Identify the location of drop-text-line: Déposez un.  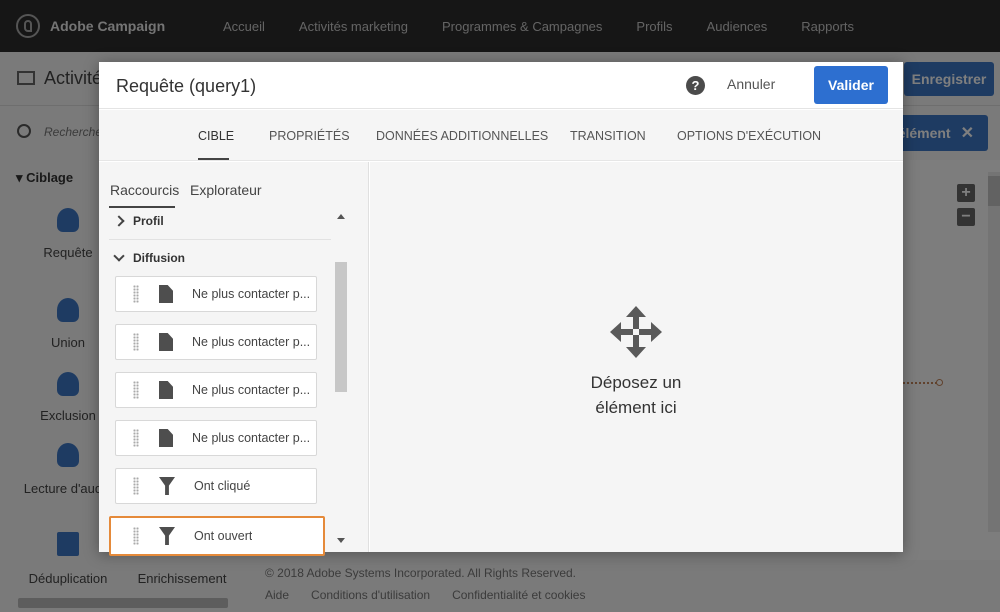
(636, 382).